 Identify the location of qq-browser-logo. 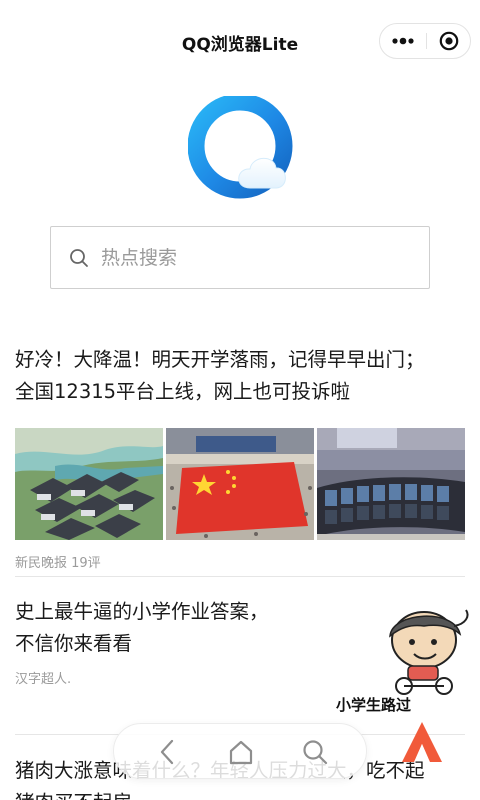
(240, 146).